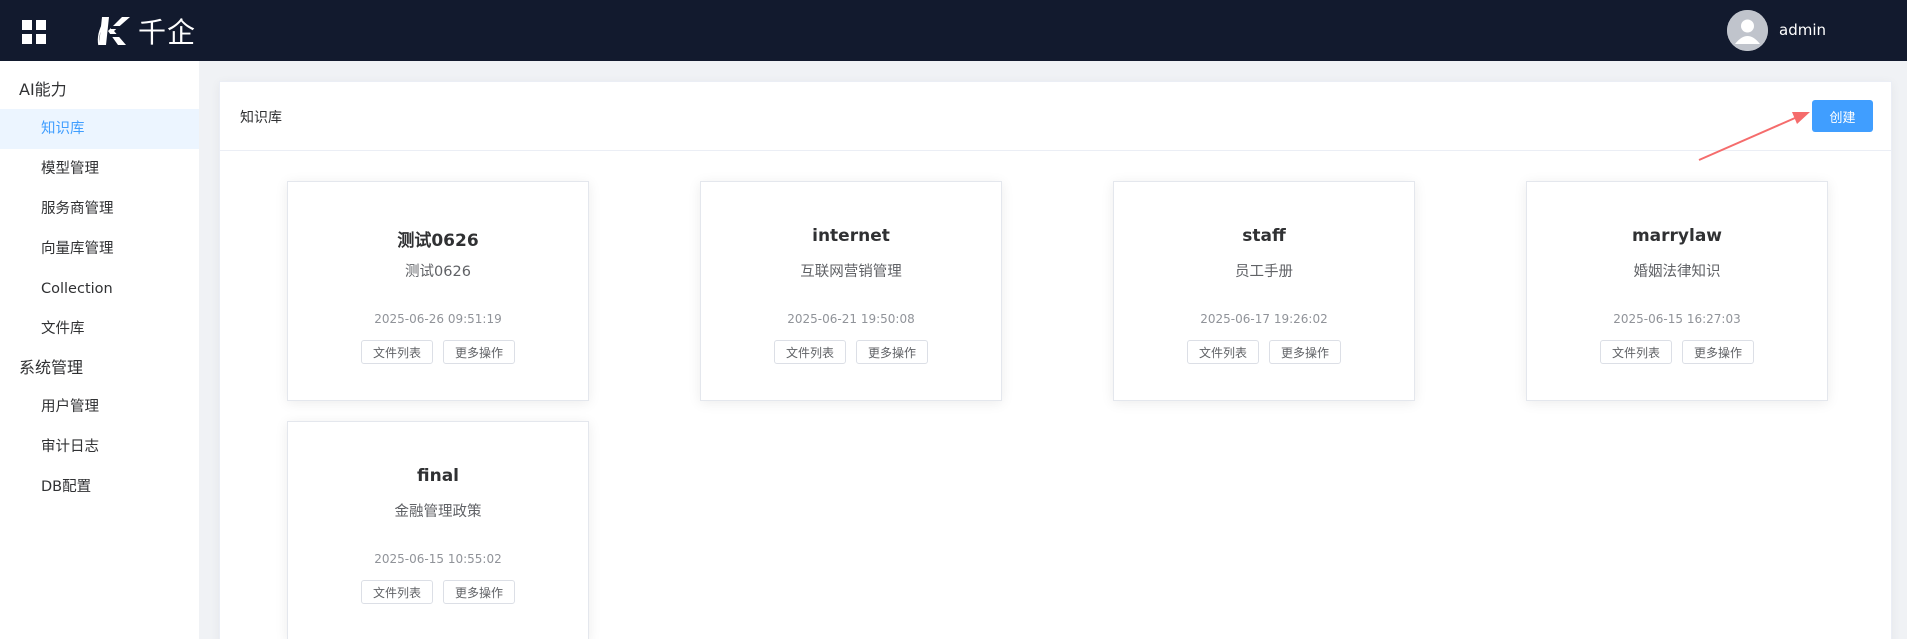  What do you see at coordinates (1055, 116) in the screenshot?
I see `panel-header: 知识库 创建` at bounding box center [1055, 116].